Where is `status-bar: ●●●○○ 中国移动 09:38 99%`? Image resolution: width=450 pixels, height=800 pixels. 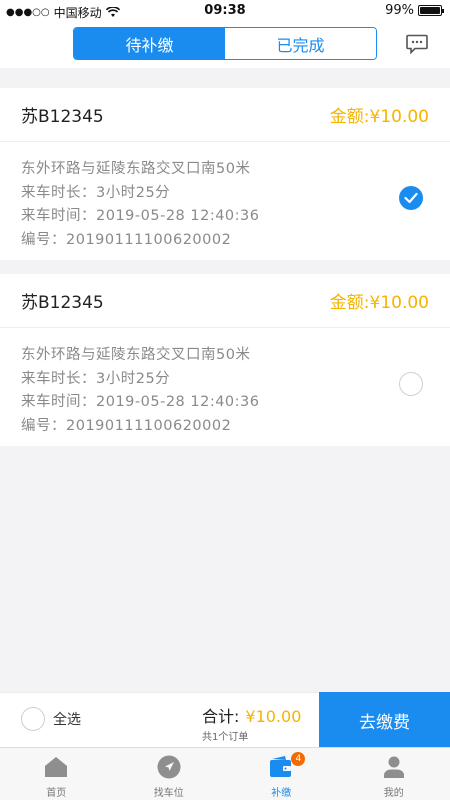
status-bar: ●●●○○ 中国移动 09:38 99% is located at coordinates (225, 11).